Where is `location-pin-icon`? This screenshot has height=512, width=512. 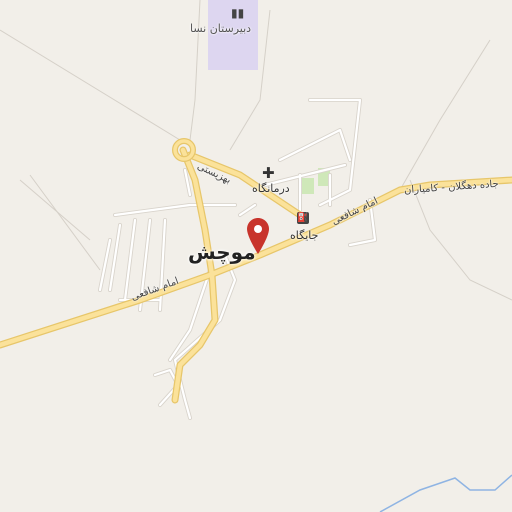
location-pin-icon is located at coordinates (258, 236).